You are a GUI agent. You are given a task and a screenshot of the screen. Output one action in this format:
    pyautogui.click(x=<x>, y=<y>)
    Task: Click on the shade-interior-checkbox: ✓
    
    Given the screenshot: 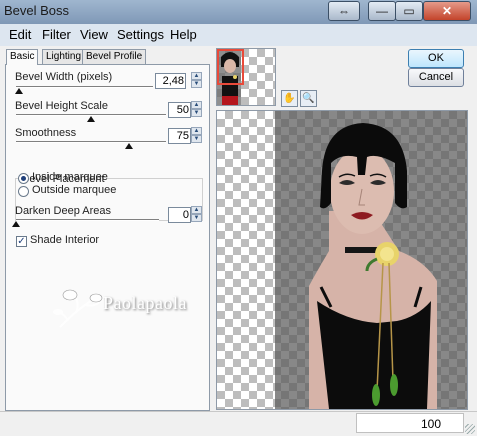 What is the action you would take?
    pyautogui.click(x=21, y=241)
    